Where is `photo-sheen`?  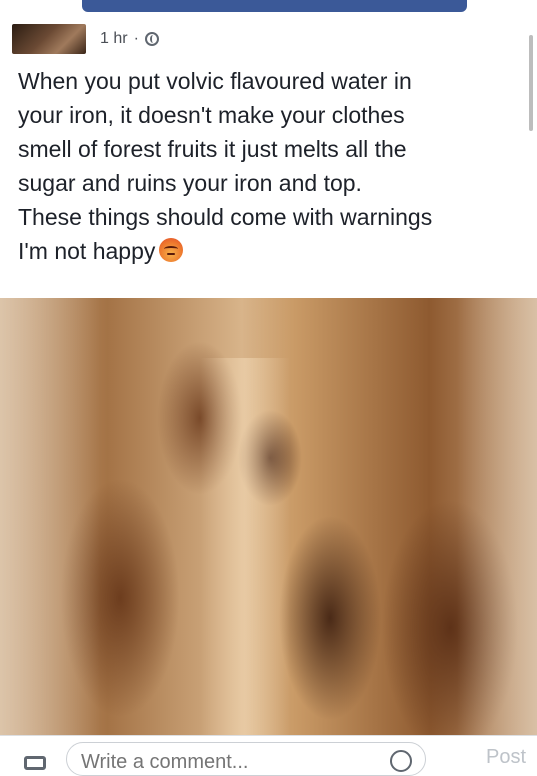 photo-sheen is located at coordinates (245, 546).